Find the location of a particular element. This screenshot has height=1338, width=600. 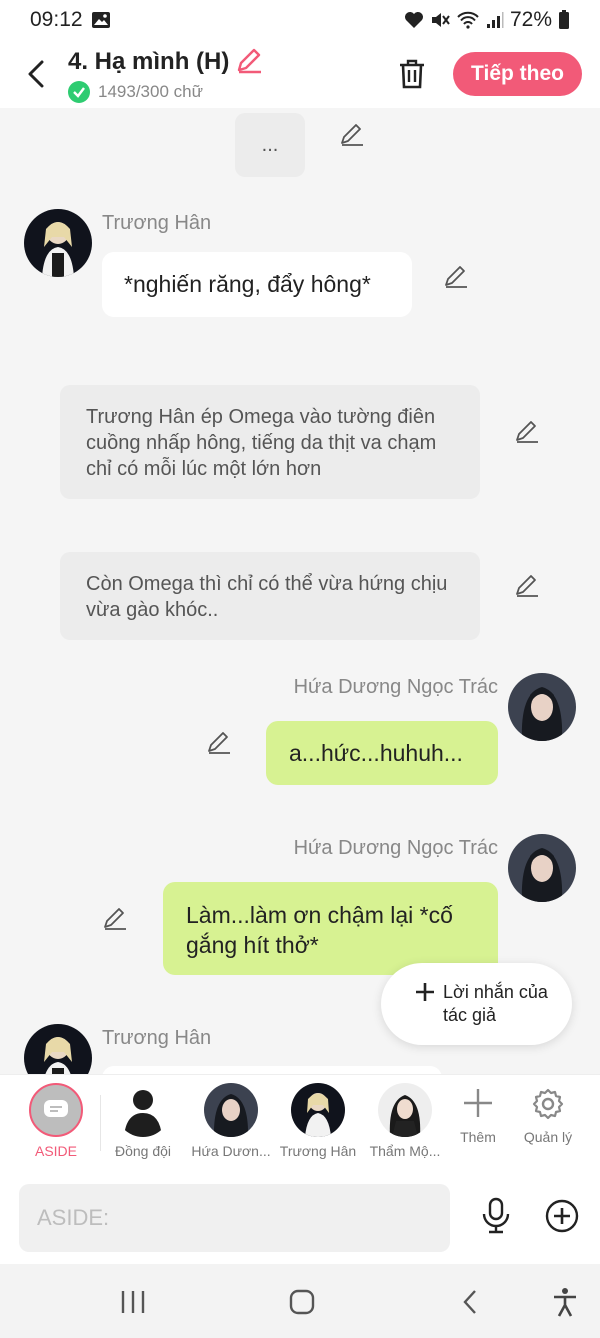

char-label: Quản lý is located at coordinates (548, 1137).